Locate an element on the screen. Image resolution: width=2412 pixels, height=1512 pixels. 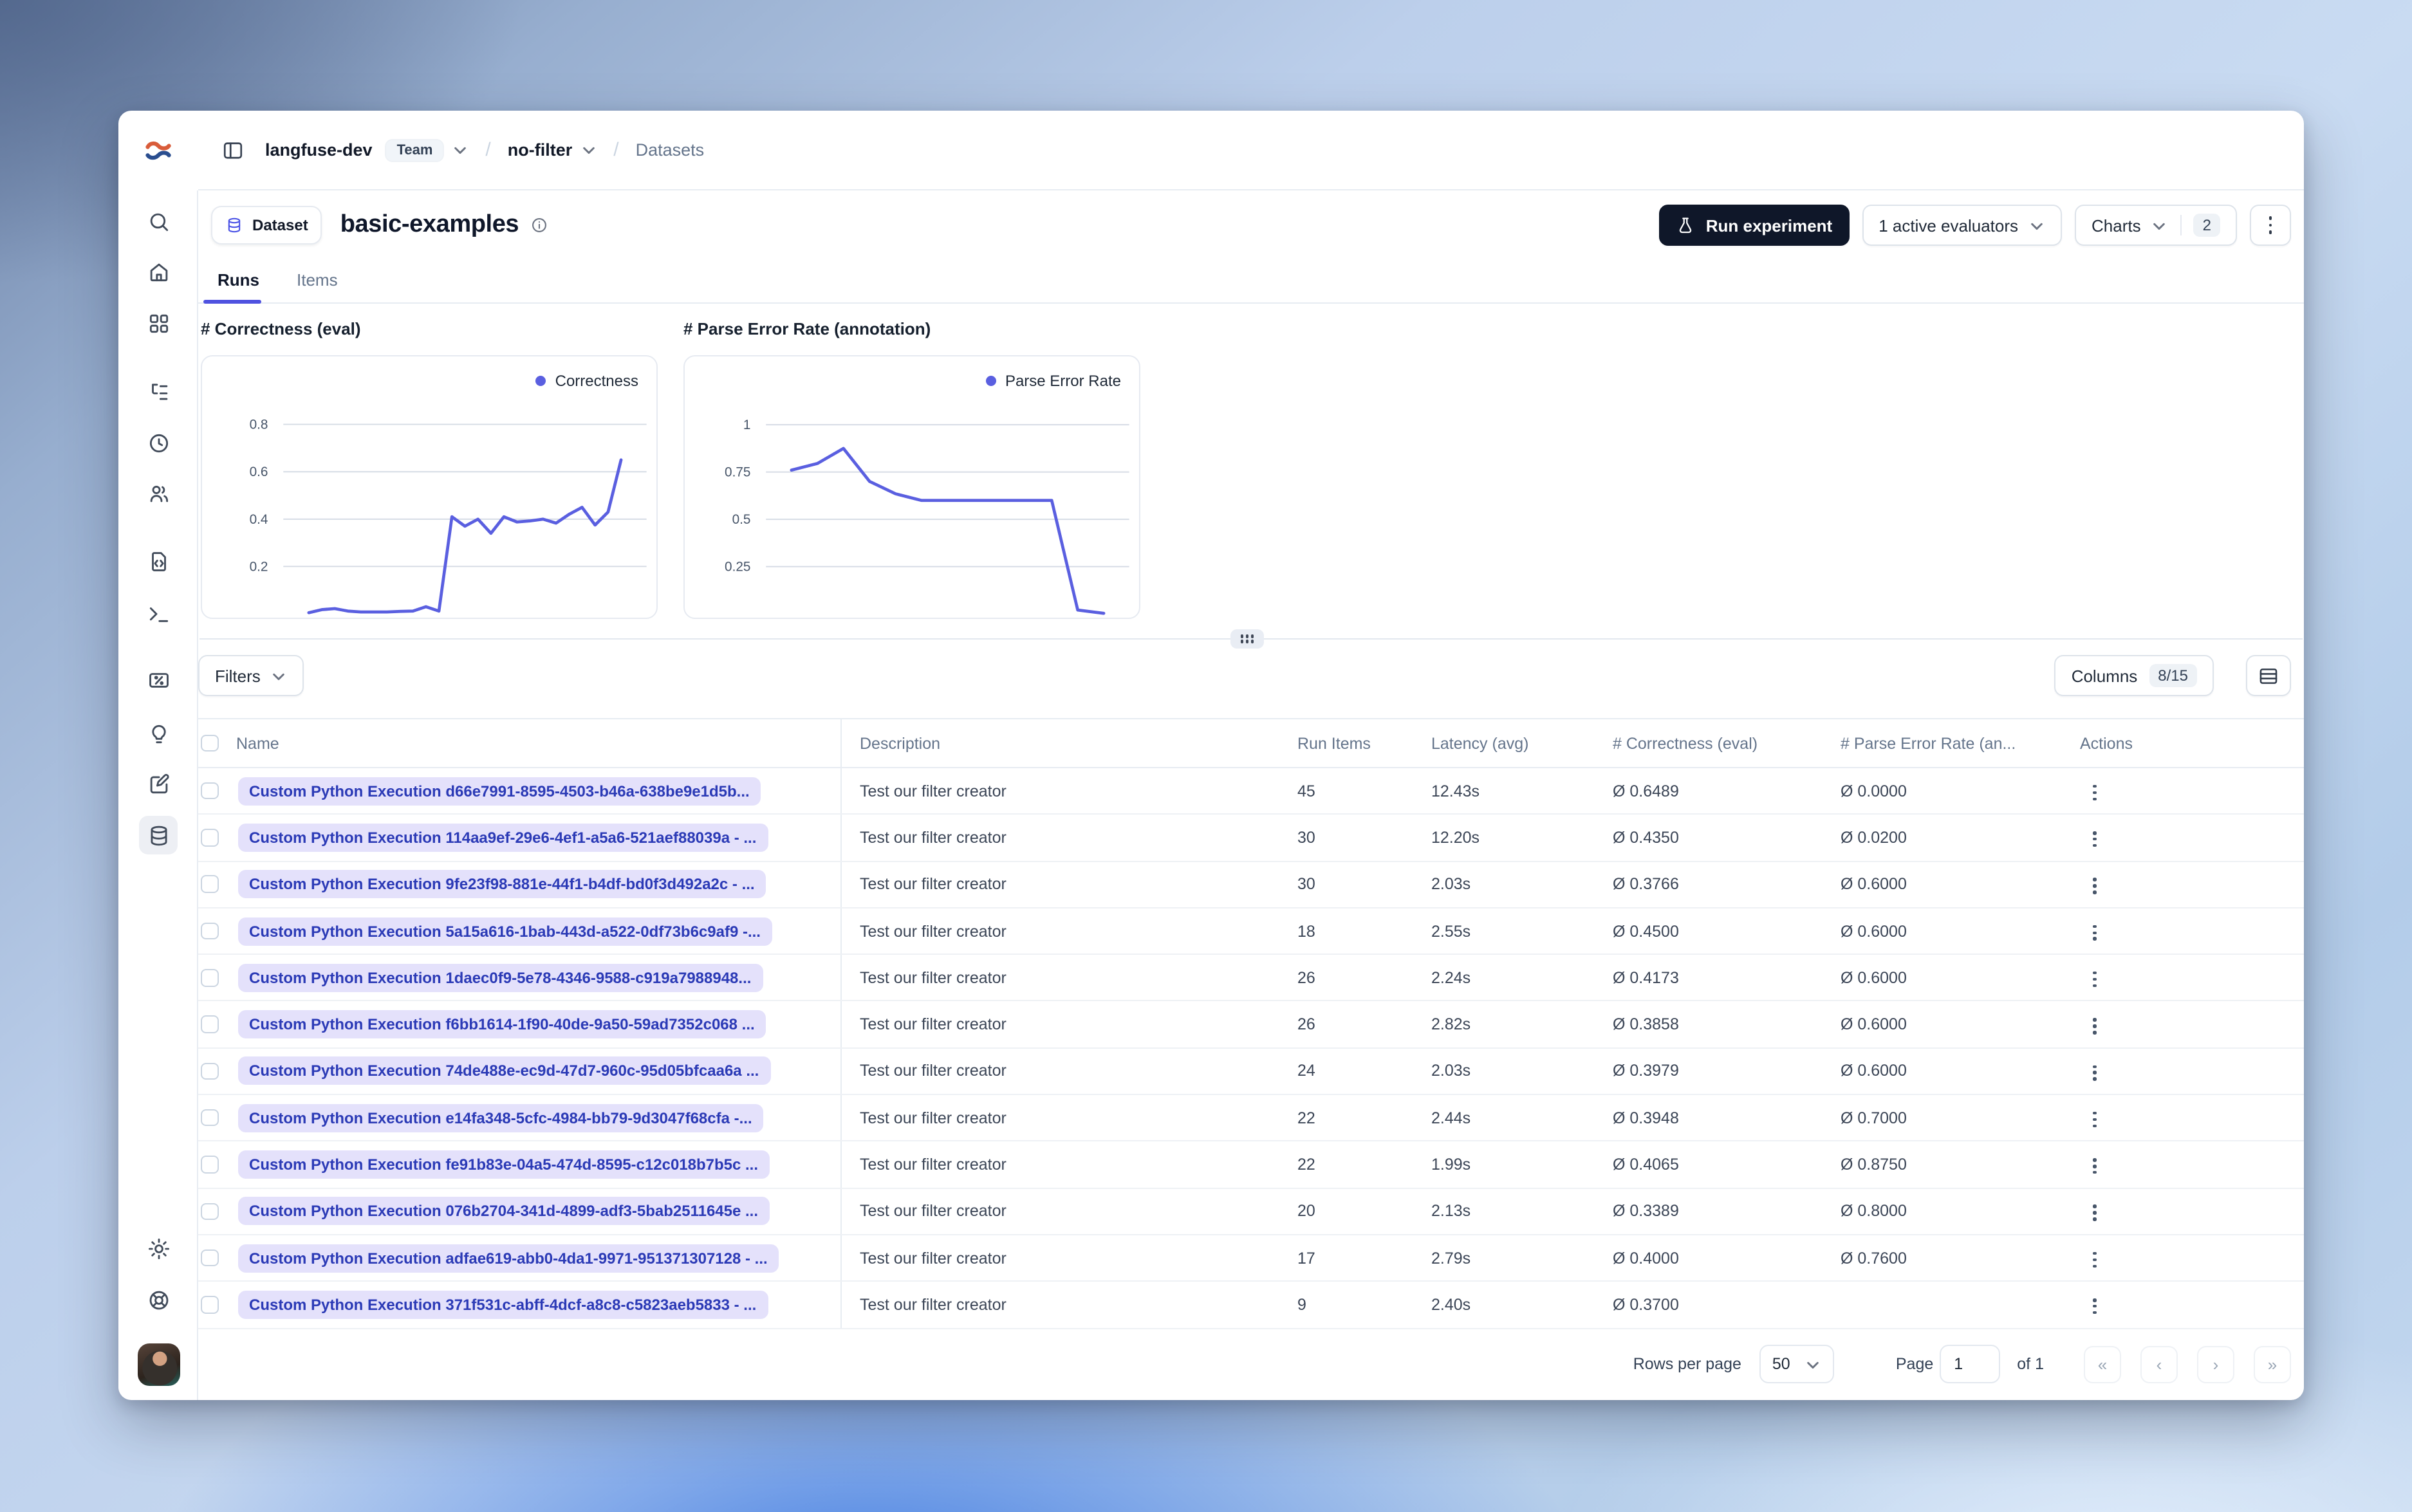
legend-dot-icon is located at coordinates (540, 381).